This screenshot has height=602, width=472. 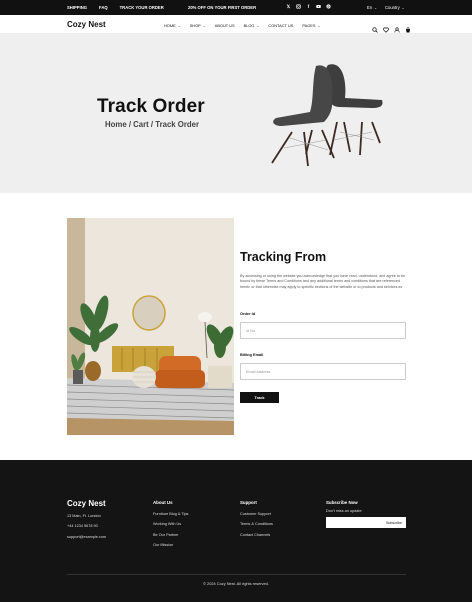 I want to click on shipping-link: SHIPPING, so click(x=77, y=7).